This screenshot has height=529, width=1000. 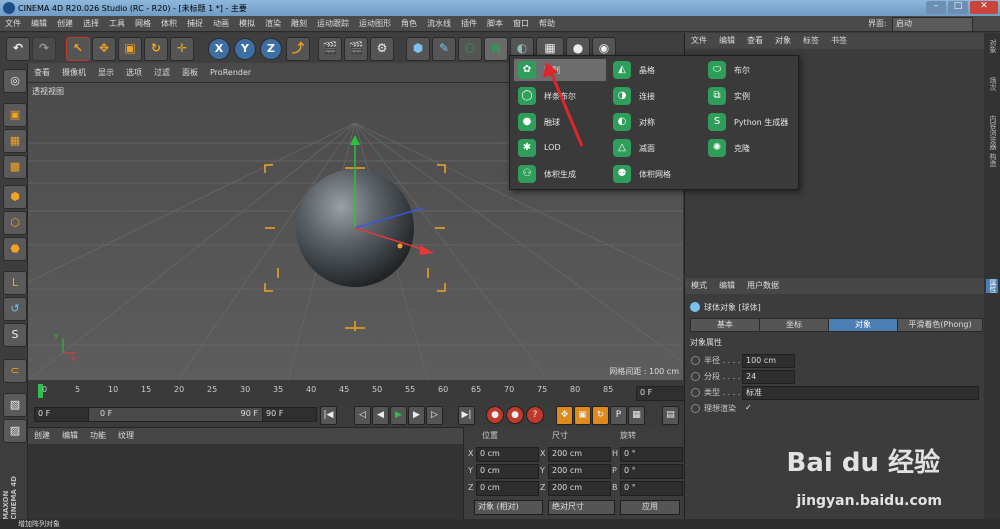 What do you see at coordinates (699, 286) in the screenshot?
I see `attr-menu-item-0: 模式` at bounding box center [699, 286].